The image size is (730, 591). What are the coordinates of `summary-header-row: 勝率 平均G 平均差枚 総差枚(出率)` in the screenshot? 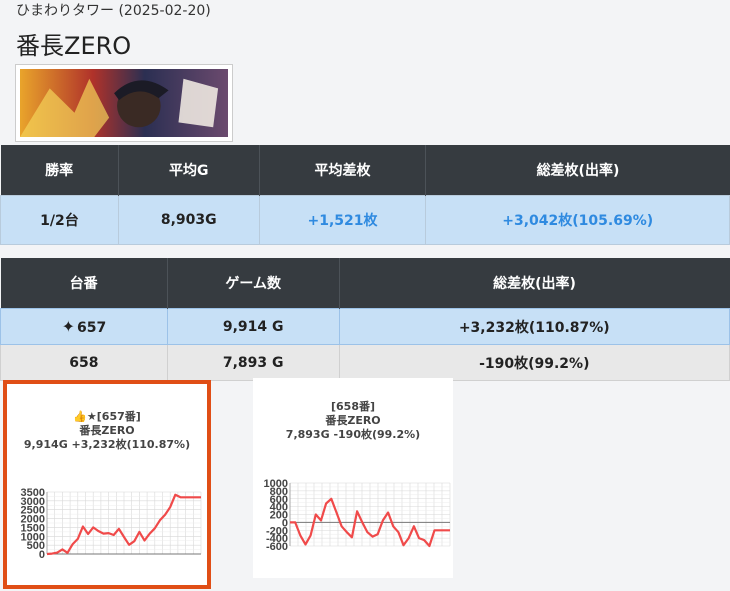 It's located at (365, 170).